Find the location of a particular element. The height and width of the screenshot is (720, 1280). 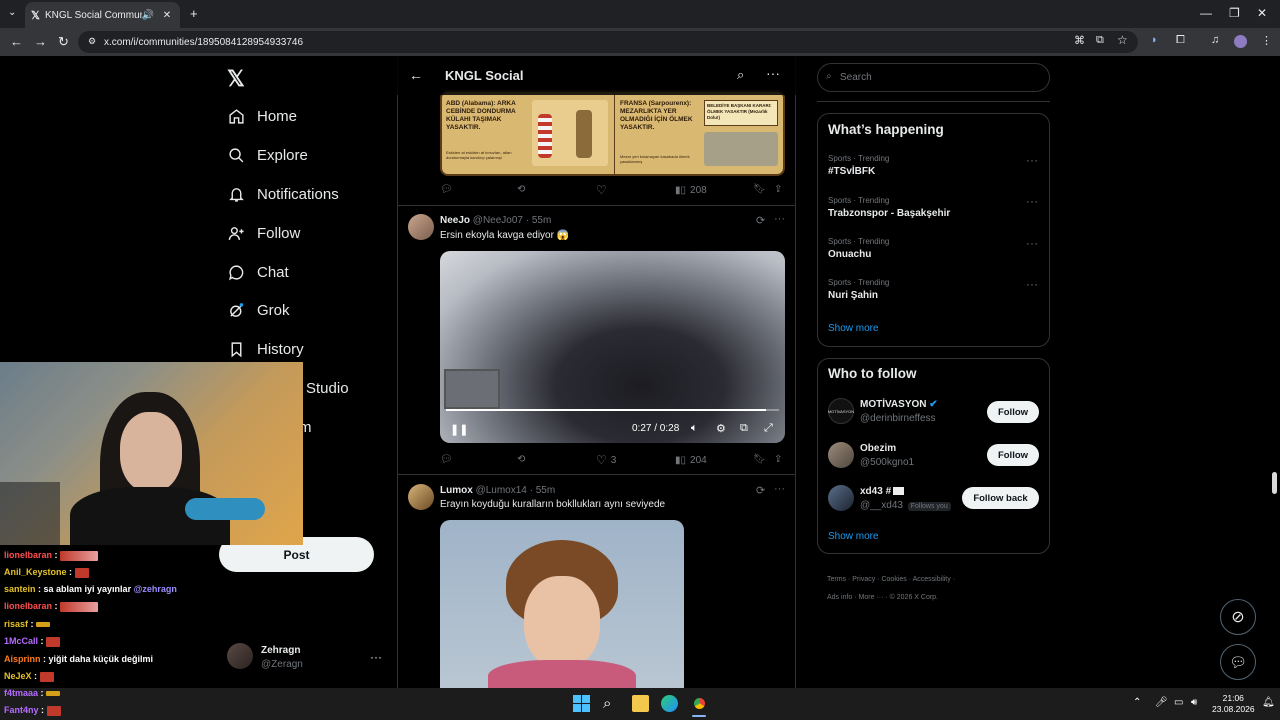

network-icon: ▭ is located at coordinates (1178, 702).